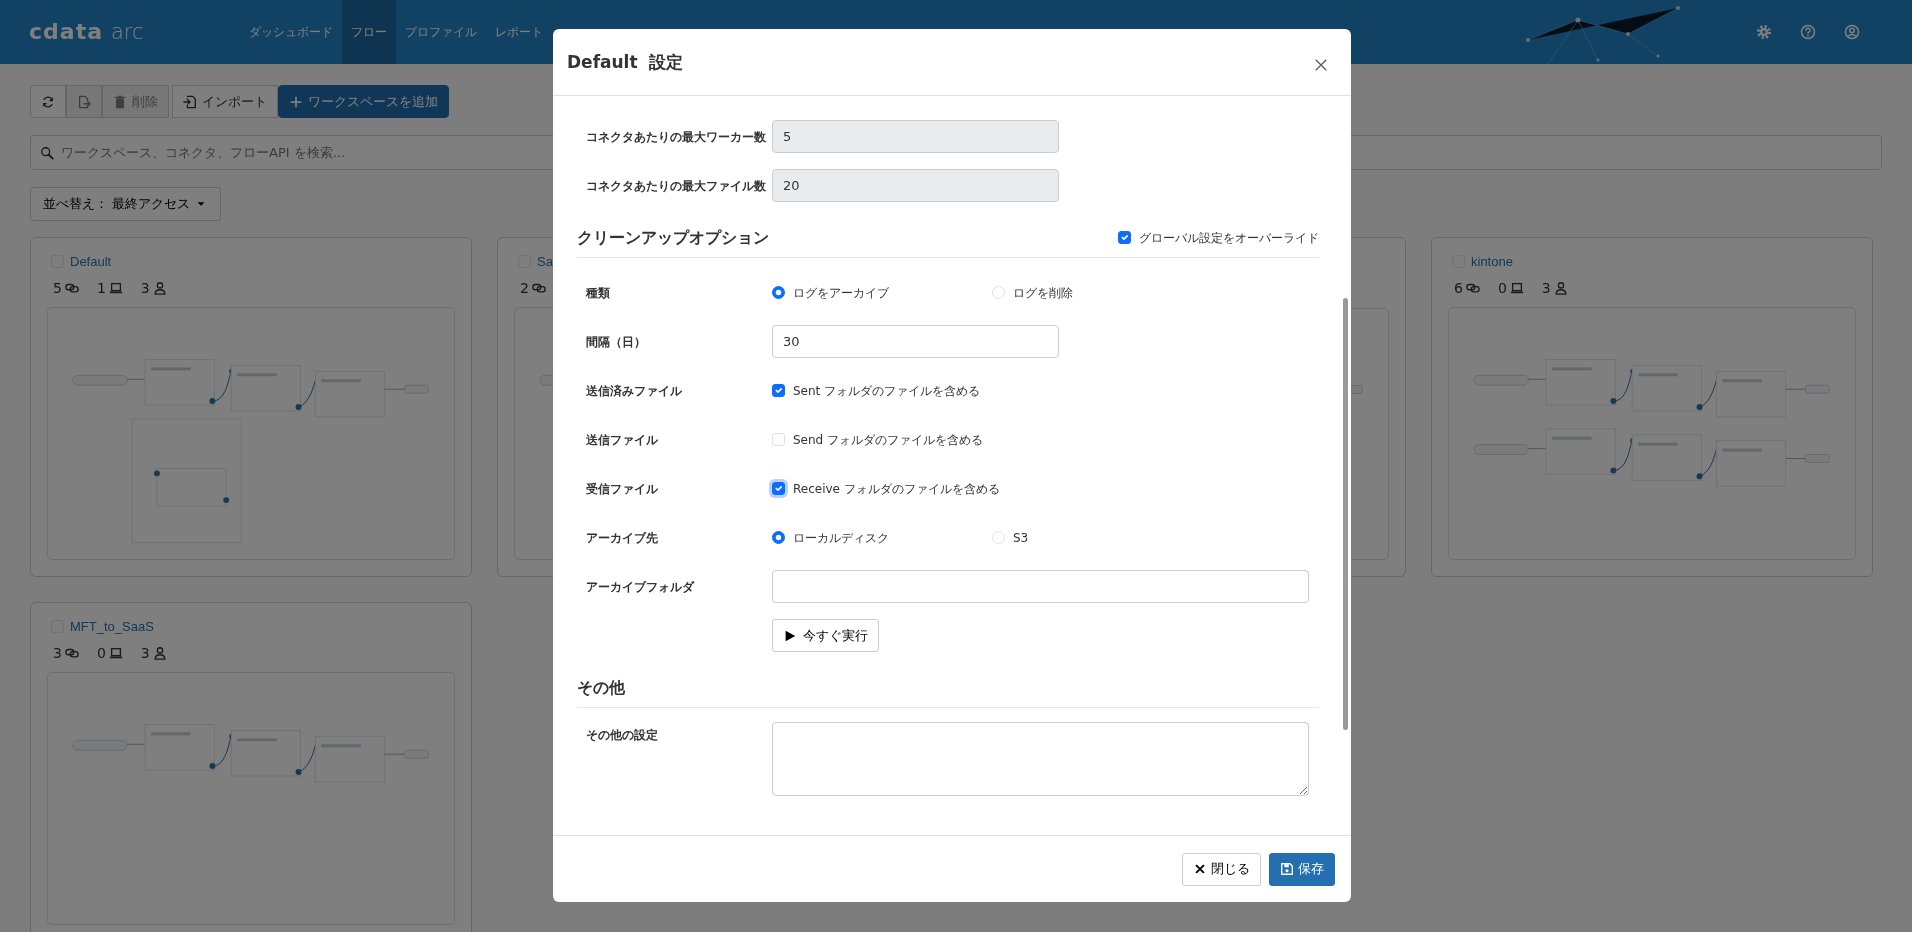 The width and height of the screenshot is (1912, 932). What do you see at coordinates (225, 101) in the screenshot?
I see `import-button: インポート` at bounding box center [225, 101].